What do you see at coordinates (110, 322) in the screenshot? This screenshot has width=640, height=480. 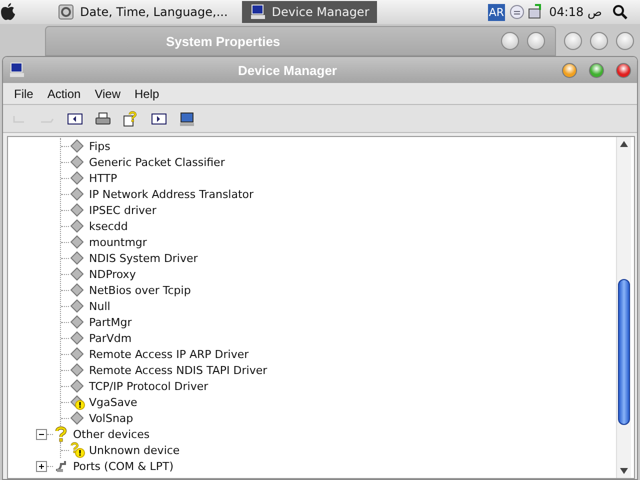 I see `tree-item: PartMgr` at bounding box center [110, 322].